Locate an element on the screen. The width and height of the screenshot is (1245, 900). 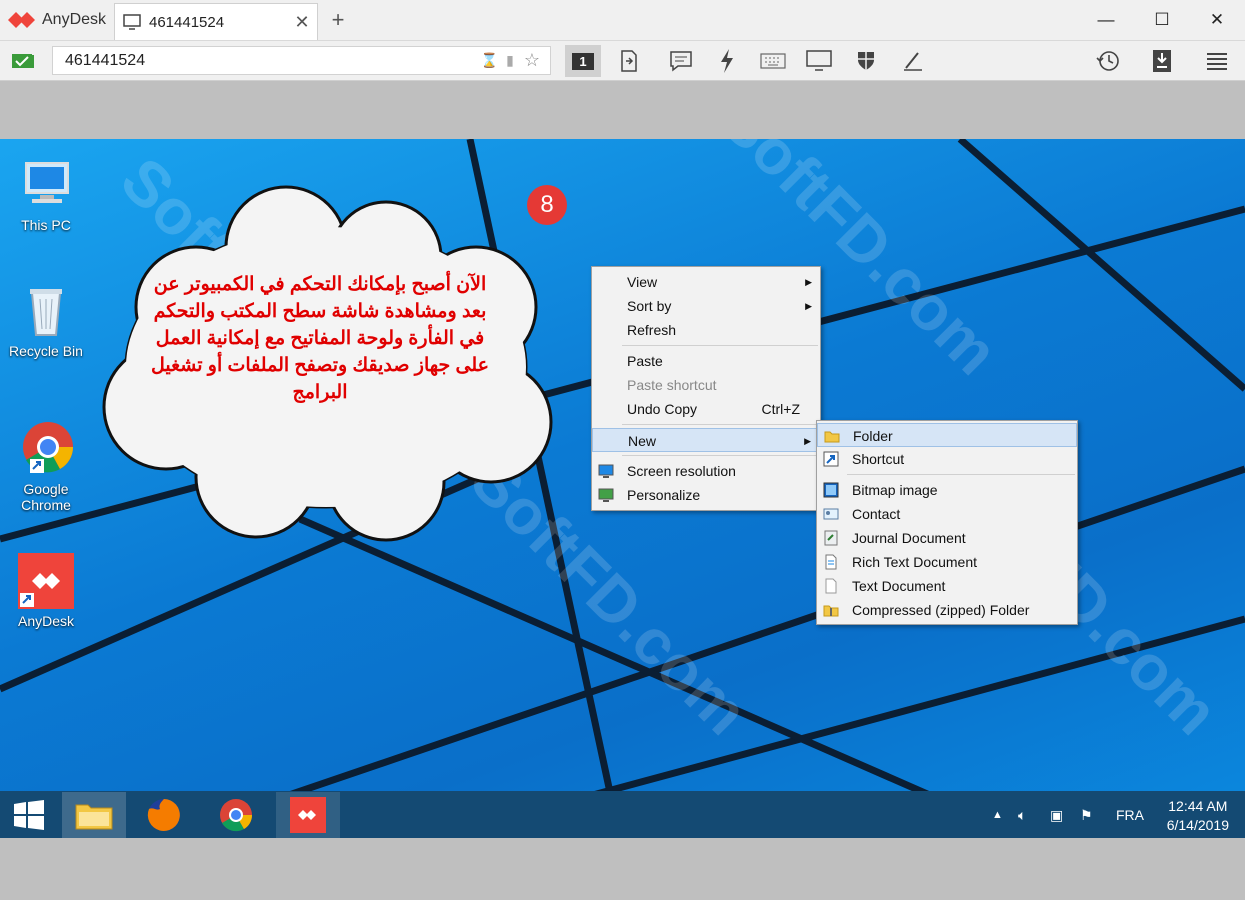
anydesk-logo-icon is located at coordinates (21, 20).